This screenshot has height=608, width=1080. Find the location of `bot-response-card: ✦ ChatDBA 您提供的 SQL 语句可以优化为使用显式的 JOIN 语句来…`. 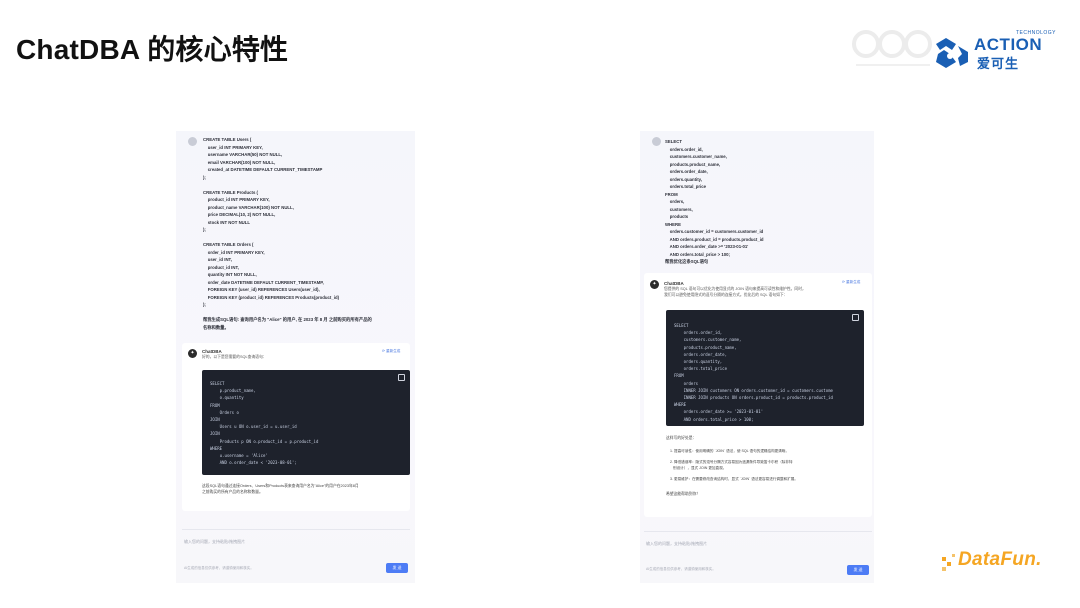

bot-response-card: ✦ ChatDBA 您提供的 SQL 语句可以优化为使用显式的 JOIN 语句来… is located at coordinates (758, 395).